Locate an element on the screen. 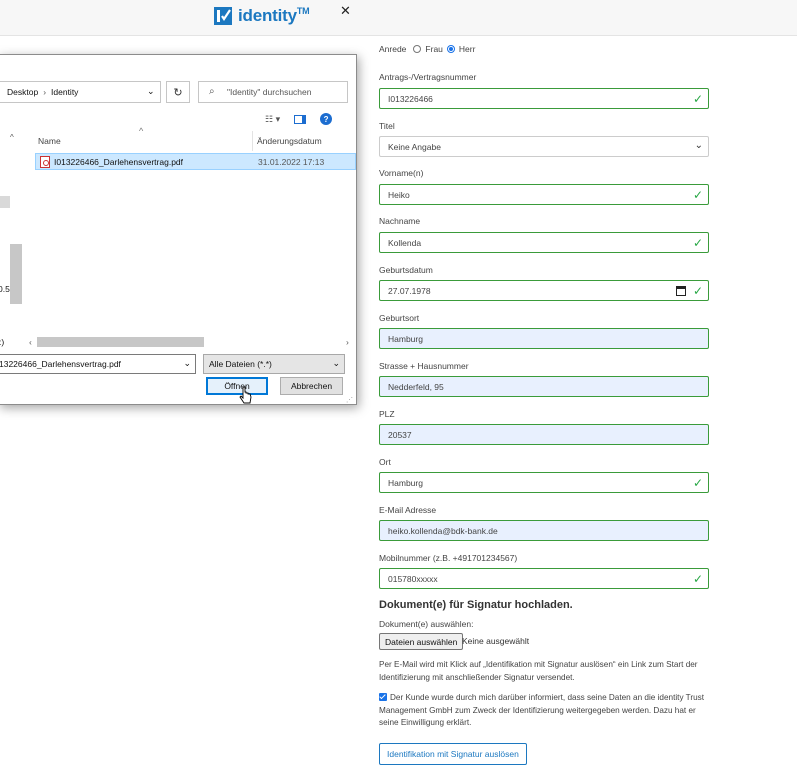  close-icon: ✕ is located at coordinates (345, 11).